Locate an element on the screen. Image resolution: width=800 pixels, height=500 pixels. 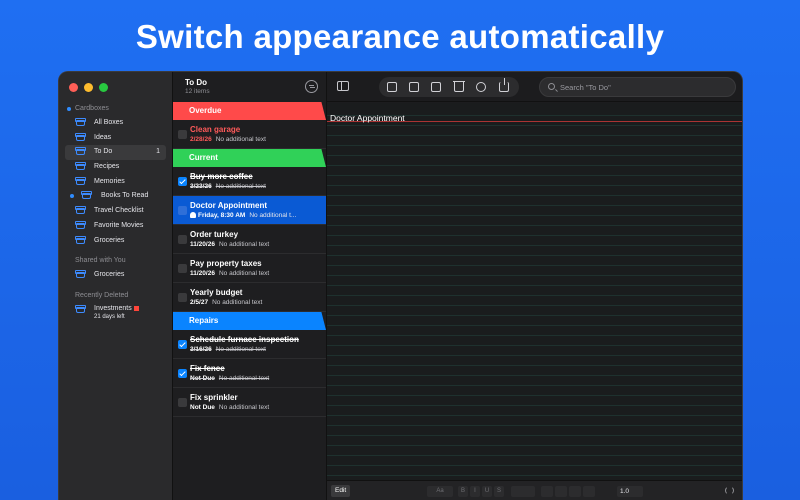
list-item: Fix fence Not Due No additional text is located at coordinates (249, 373).